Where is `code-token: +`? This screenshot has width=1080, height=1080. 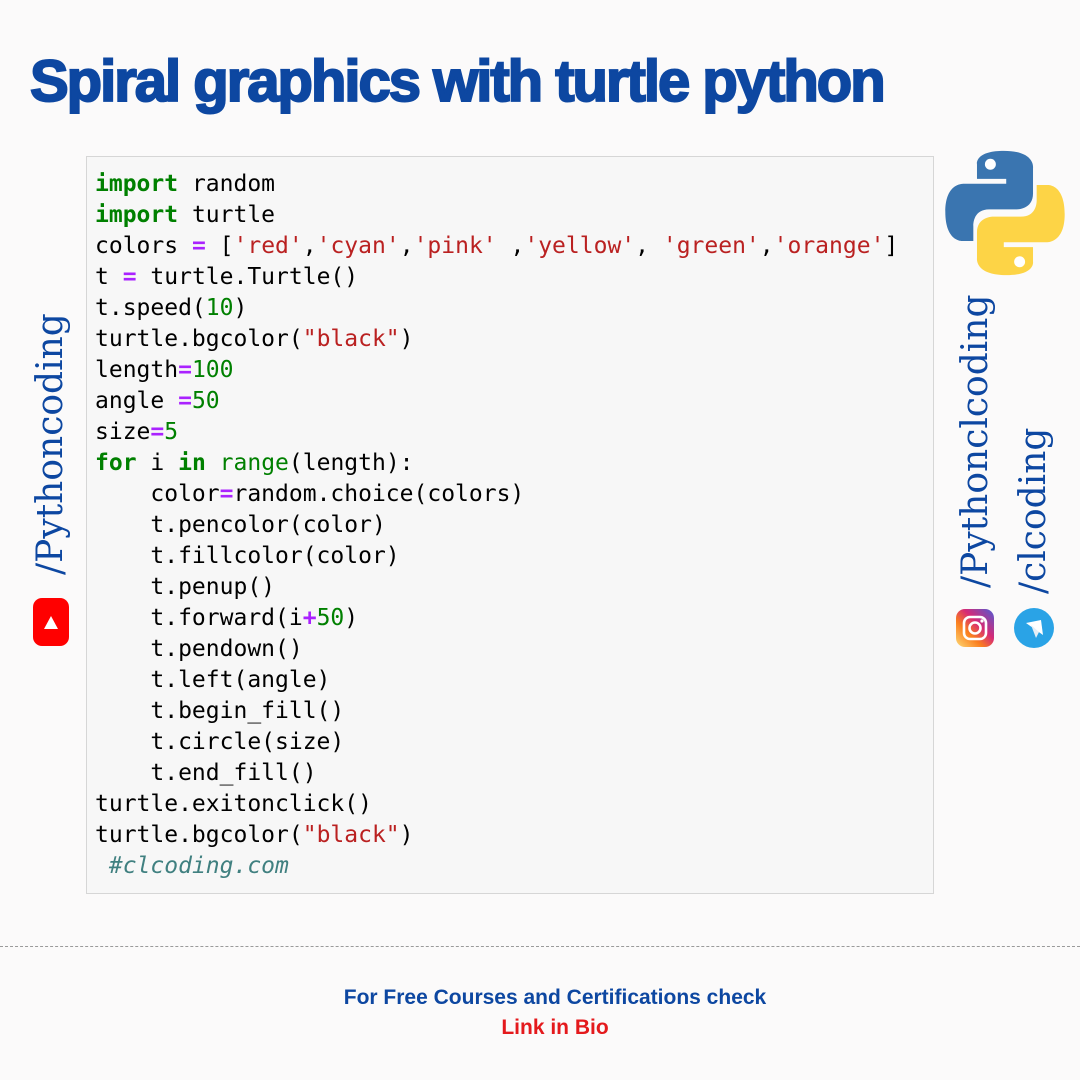
code-token: + is located at coordinates (309, 618).